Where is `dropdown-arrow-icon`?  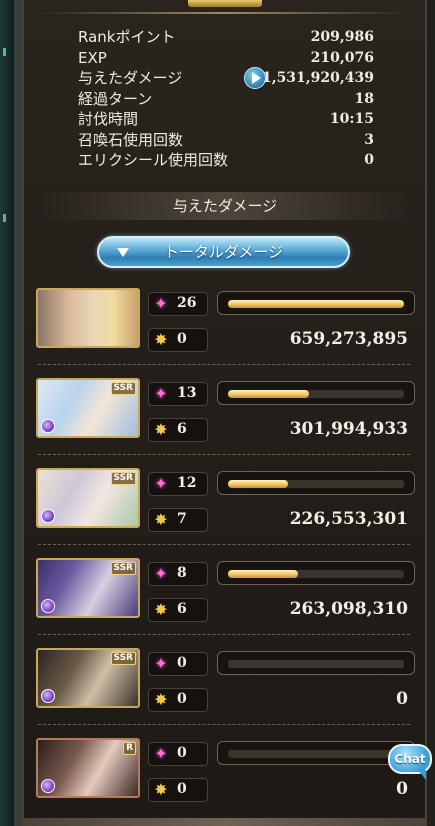 dropdown-arrow-icon is located at coordinates (123, 252).